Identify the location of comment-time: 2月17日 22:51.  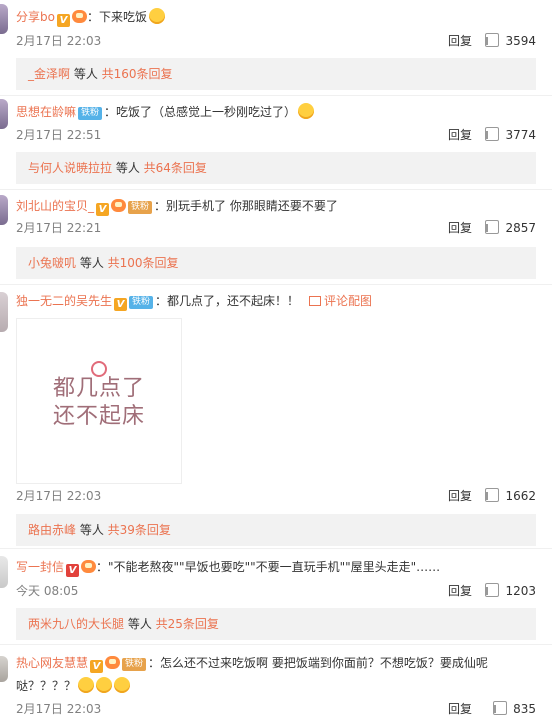
(59, 135).